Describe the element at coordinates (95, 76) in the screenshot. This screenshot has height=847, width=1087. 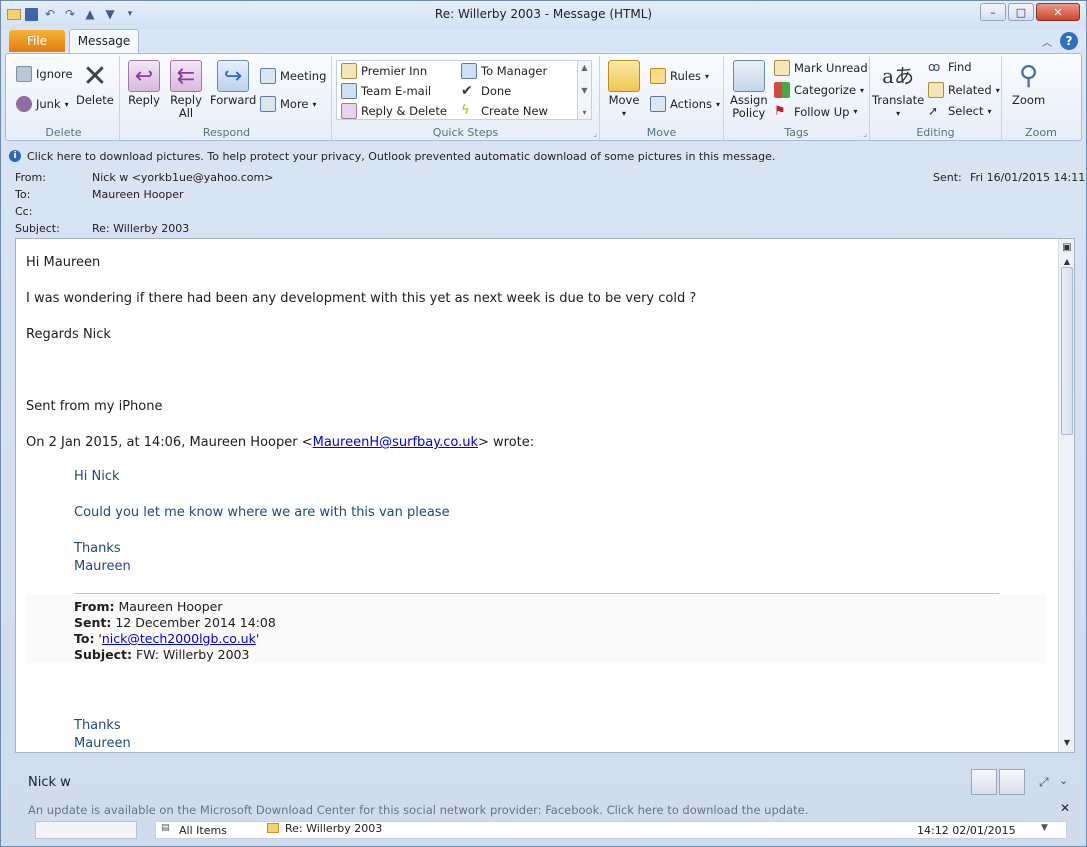
I see `delete-x-icon: ✕` at that location.